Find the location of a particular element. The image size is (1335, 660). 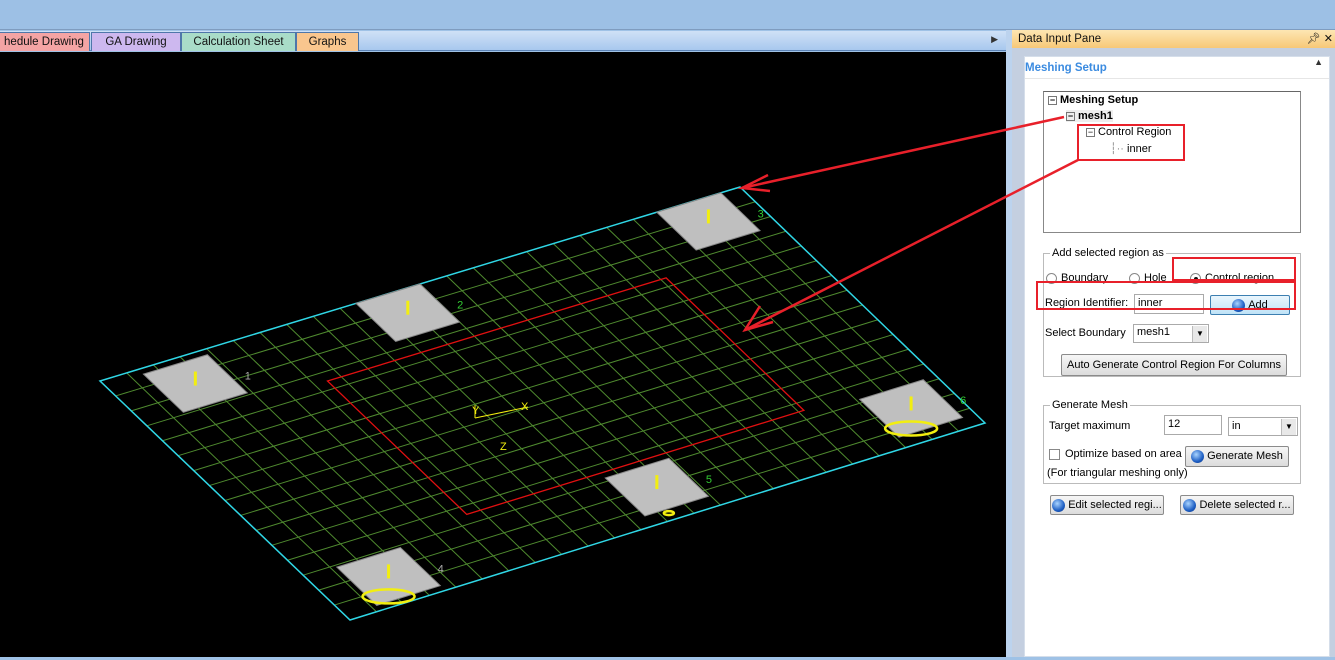

unit-dropdown: in ▼ is located at coordinates (1263, 426).